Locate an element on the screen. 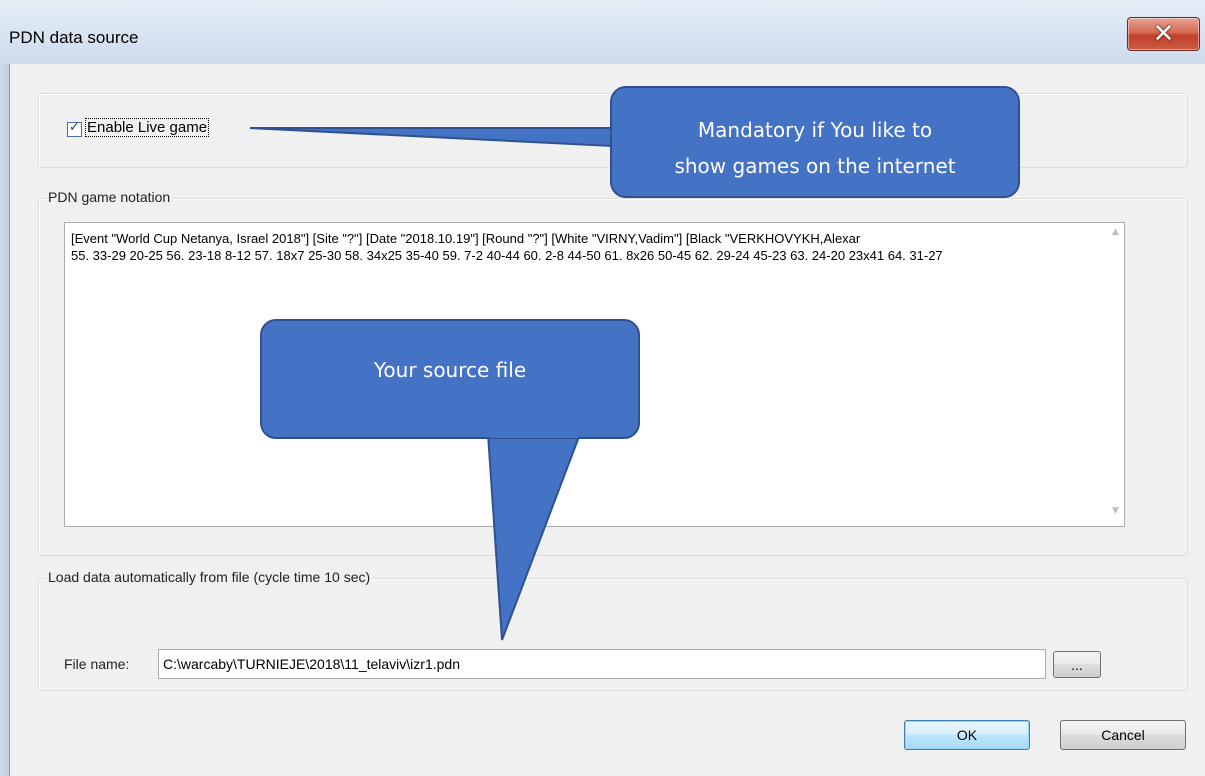  file-name-input is located at coordinates (602, 664).